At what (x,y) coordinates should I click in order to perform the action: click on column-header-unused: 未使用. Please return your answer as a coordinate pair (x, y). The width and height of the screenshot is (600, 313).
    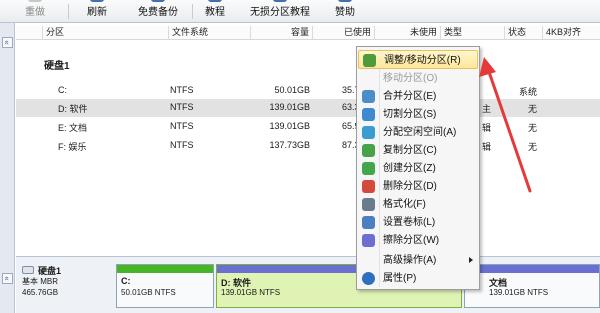
    Looking at the image, I should click on (407, 33).